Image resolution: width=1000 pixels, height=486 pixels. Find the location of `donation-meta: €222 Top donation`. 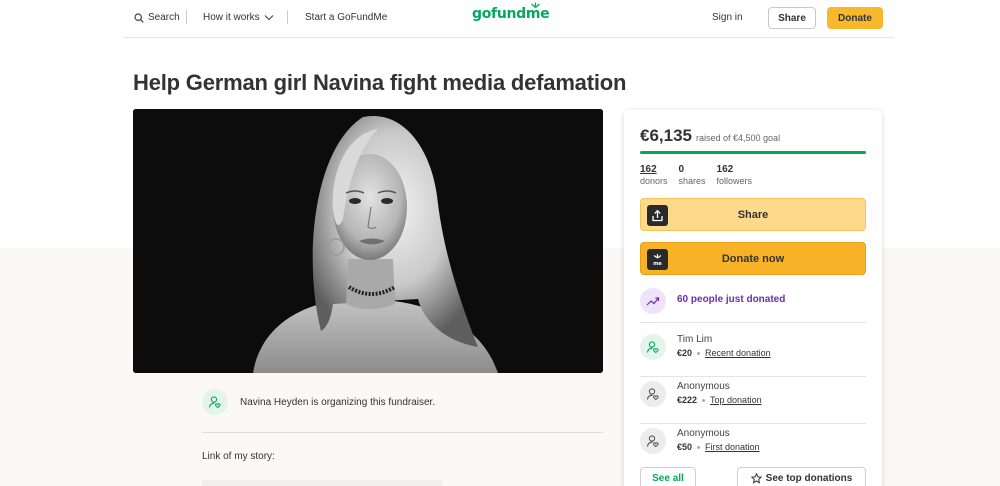

donation-meta: €222 Top donation is located at coordinates (719, 400).